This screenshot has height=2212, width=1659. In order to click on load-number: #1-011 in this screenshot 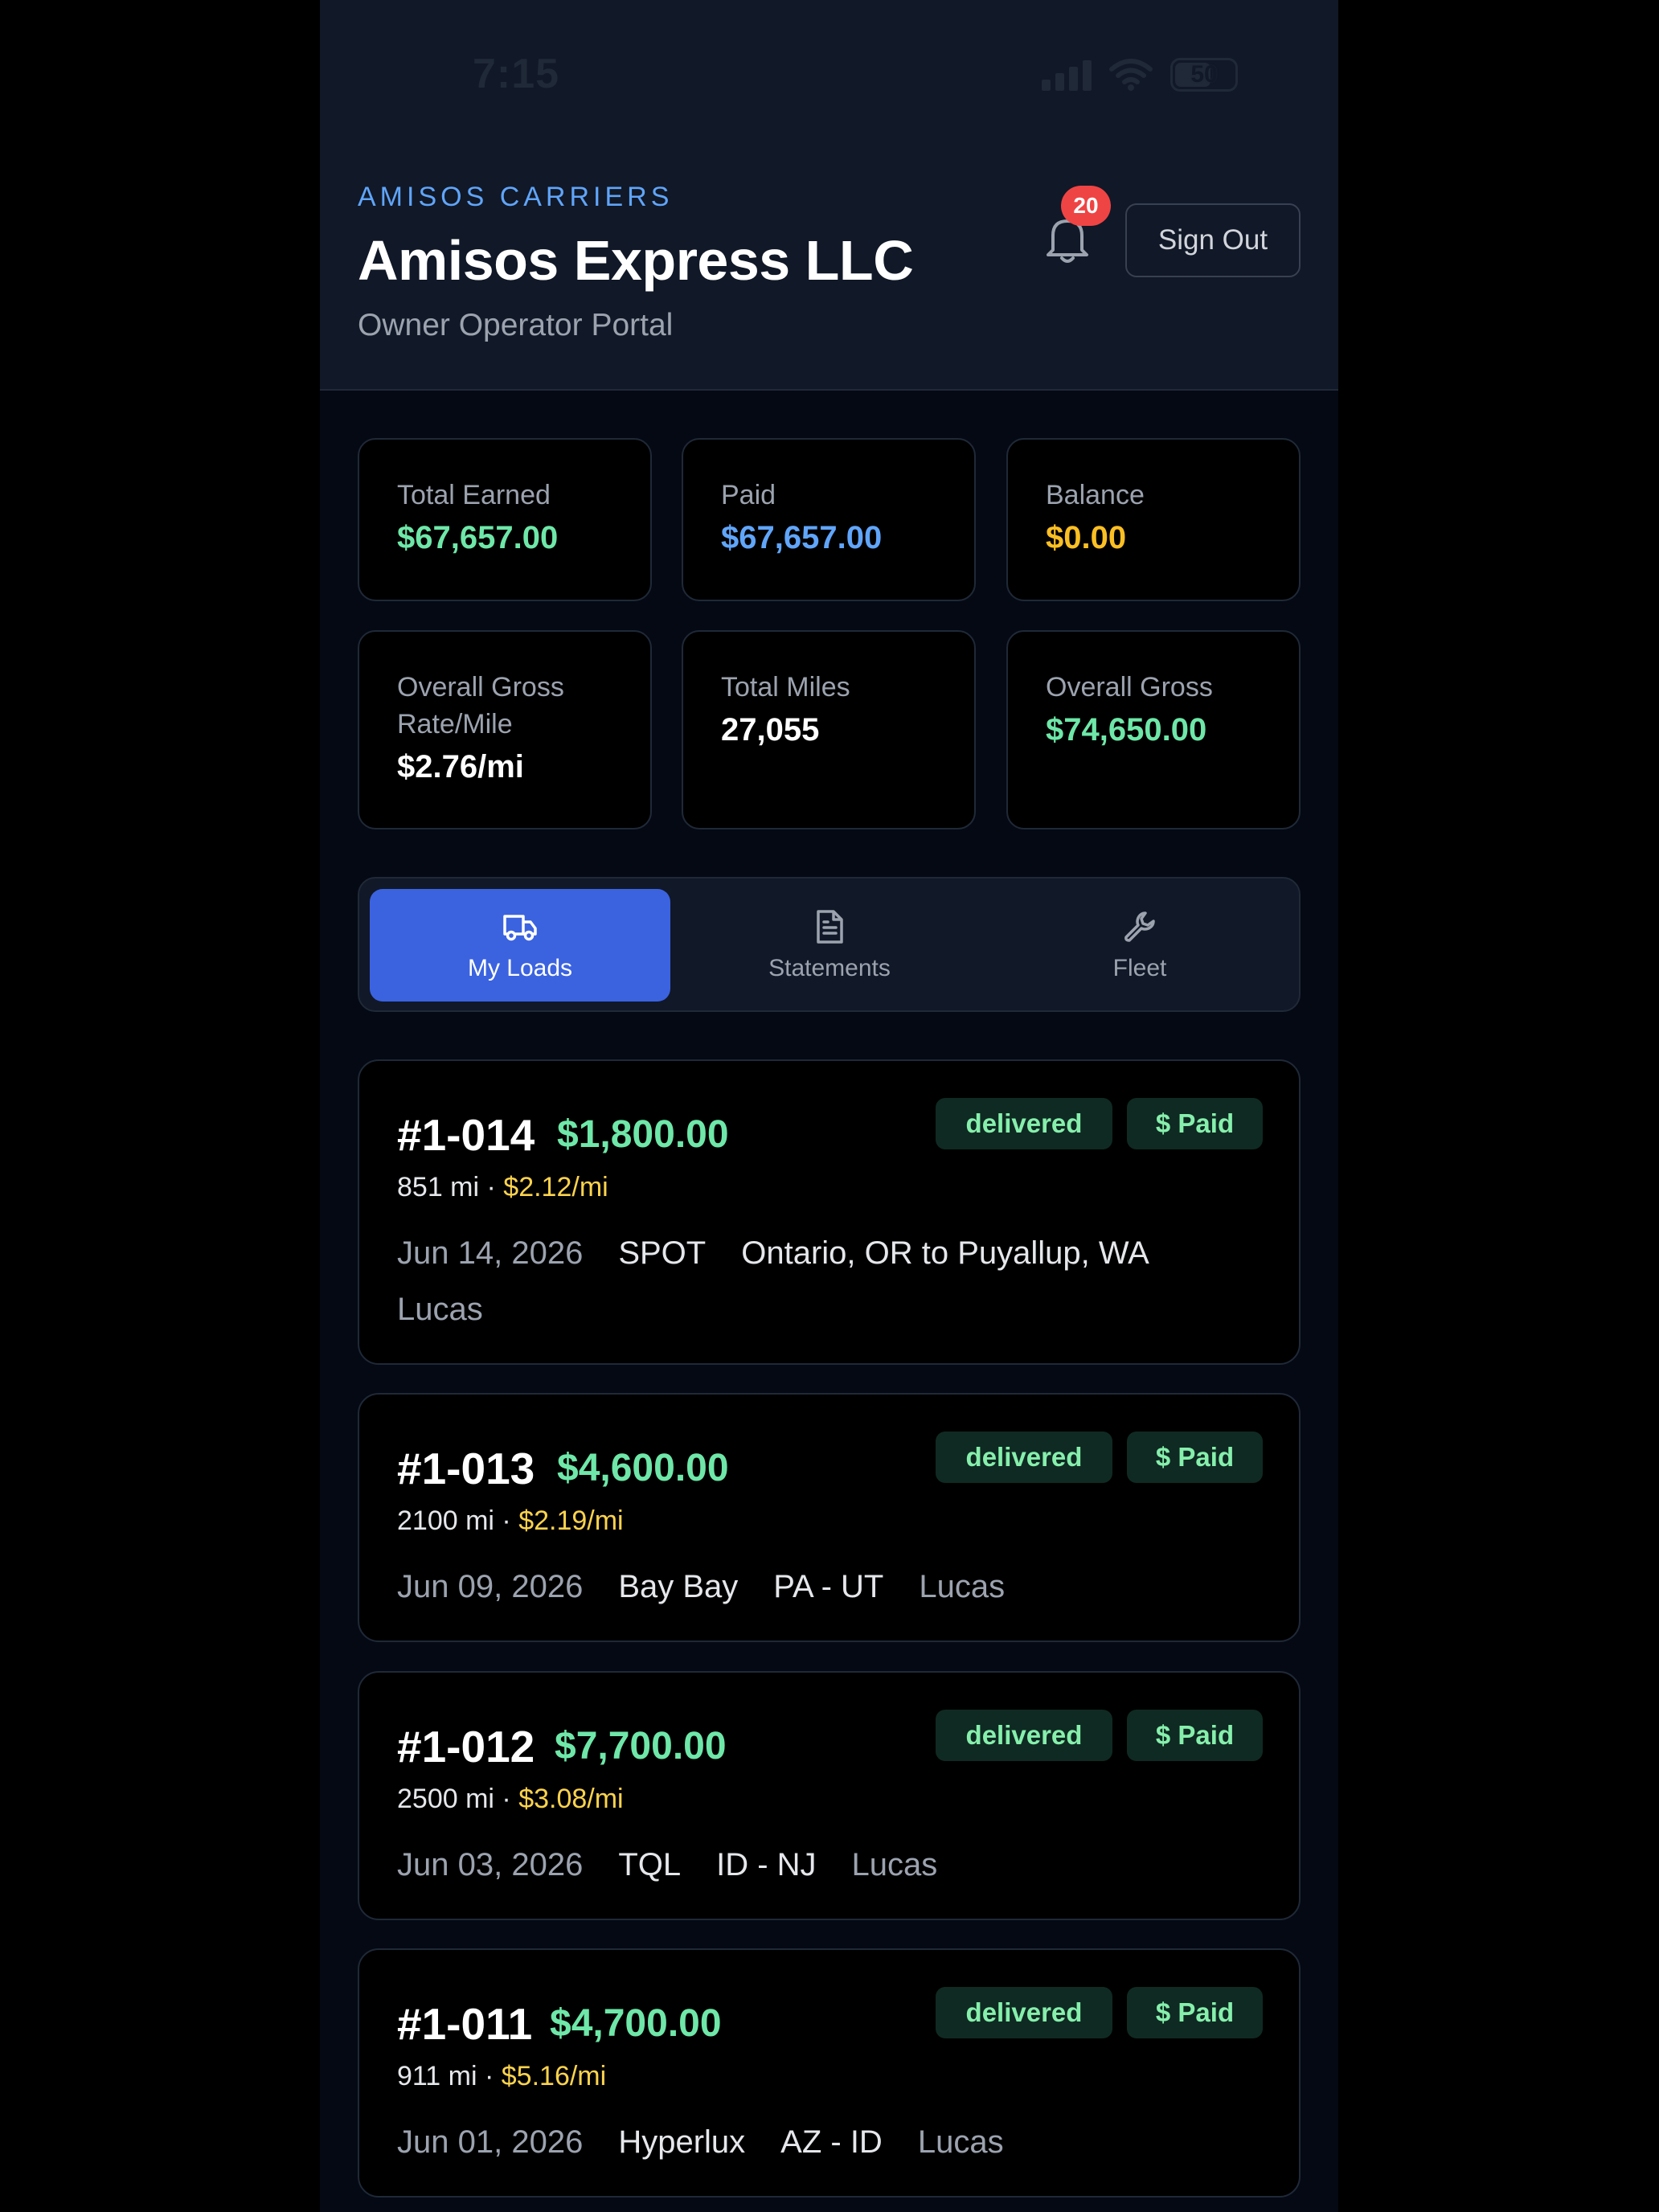, I will do `click(465, 2024)`.